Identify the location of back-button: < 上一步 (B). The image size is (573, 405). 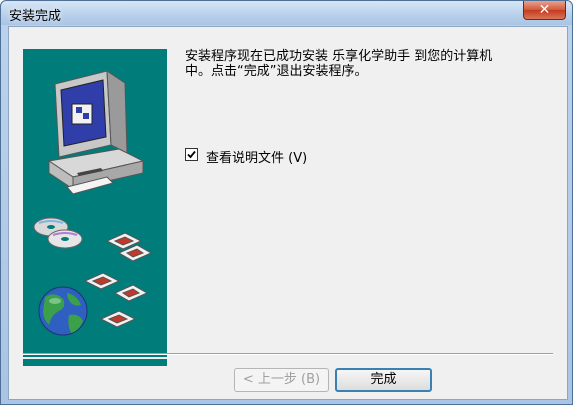
(281, 380).